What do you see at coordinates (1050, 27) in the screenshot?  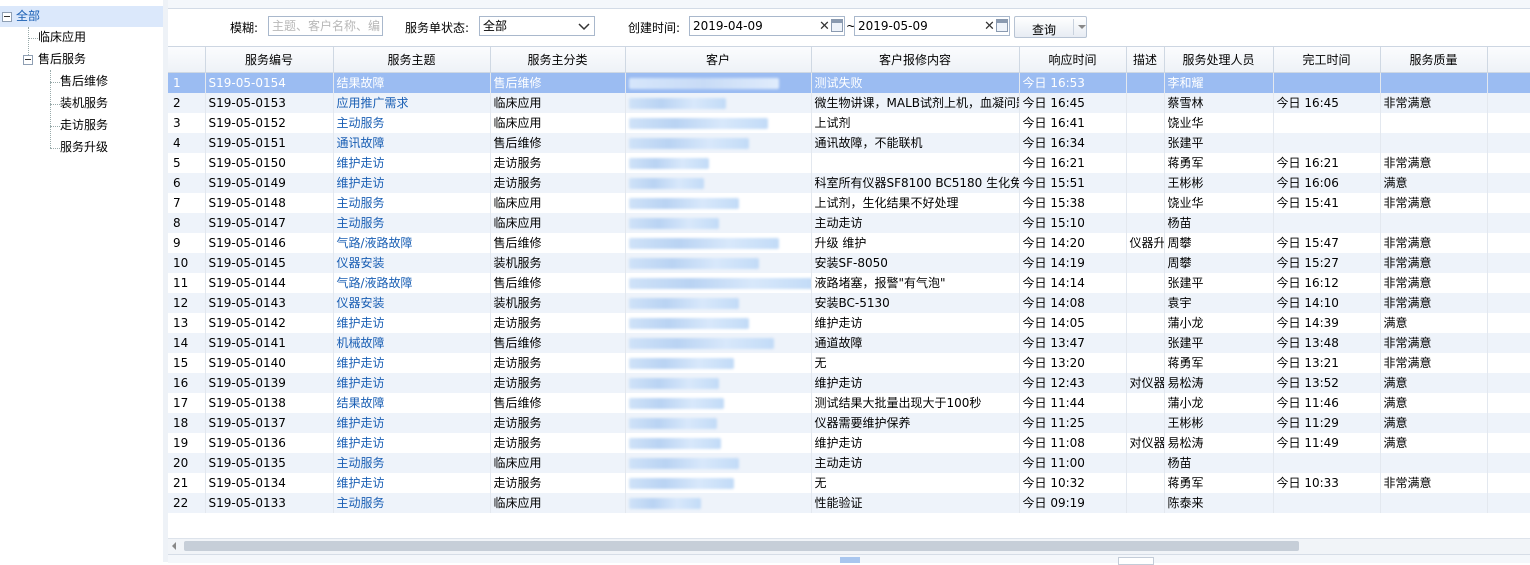 I see `query-button: 查询` at bounding box center [1050, 27].